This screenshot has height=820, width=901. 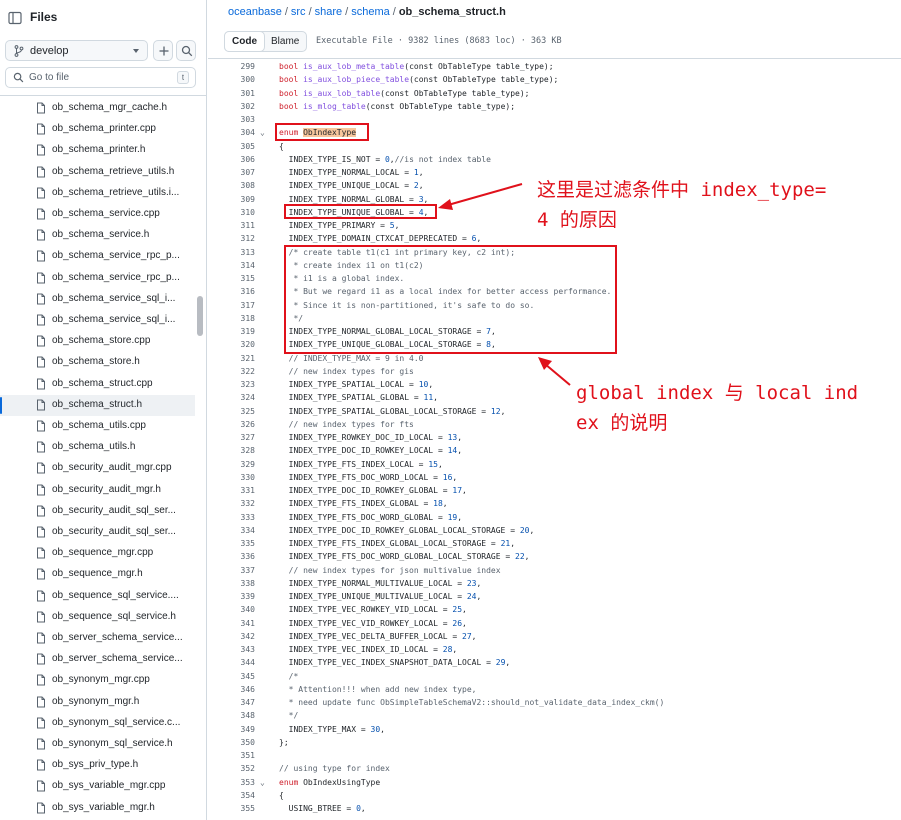 I want to click on line-number: 346, so click(x=231, y=689).